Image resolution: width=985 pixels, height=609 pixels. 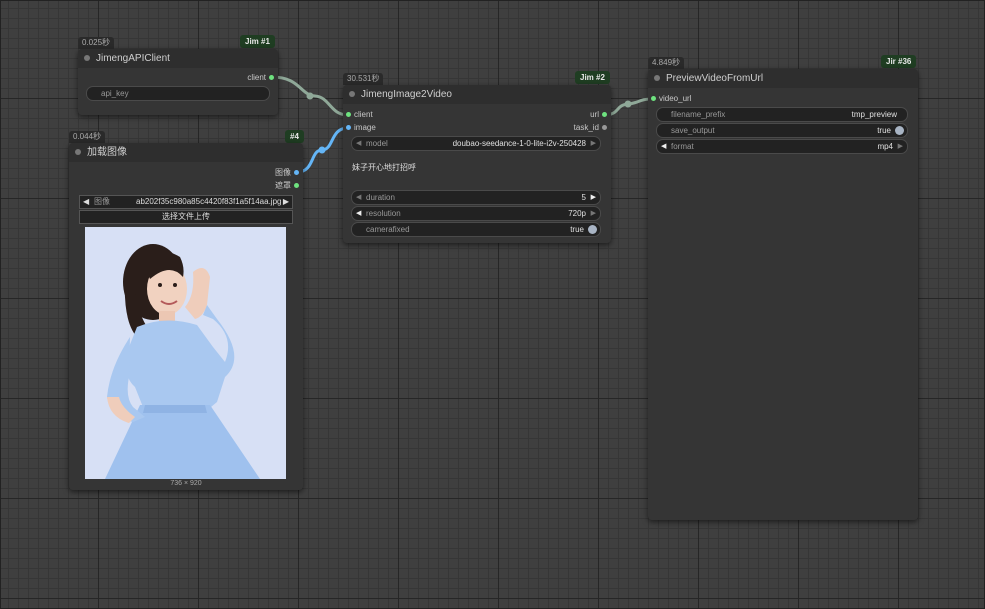 What do you see at coordinates (583, 197) in the screenshot?
I see `duration-value: 5` at bounding box center [583, 197].